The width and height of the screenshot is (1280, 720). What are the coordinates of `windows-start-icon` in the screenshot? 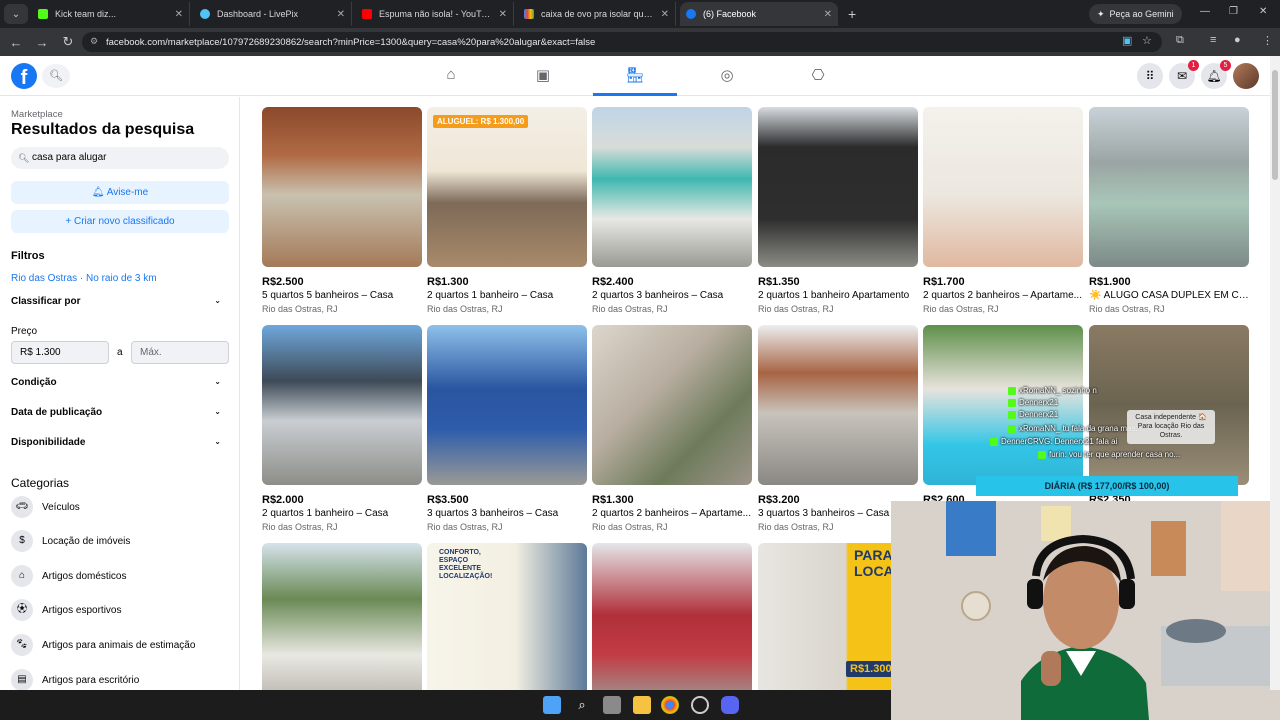 It's located at (552, 705).